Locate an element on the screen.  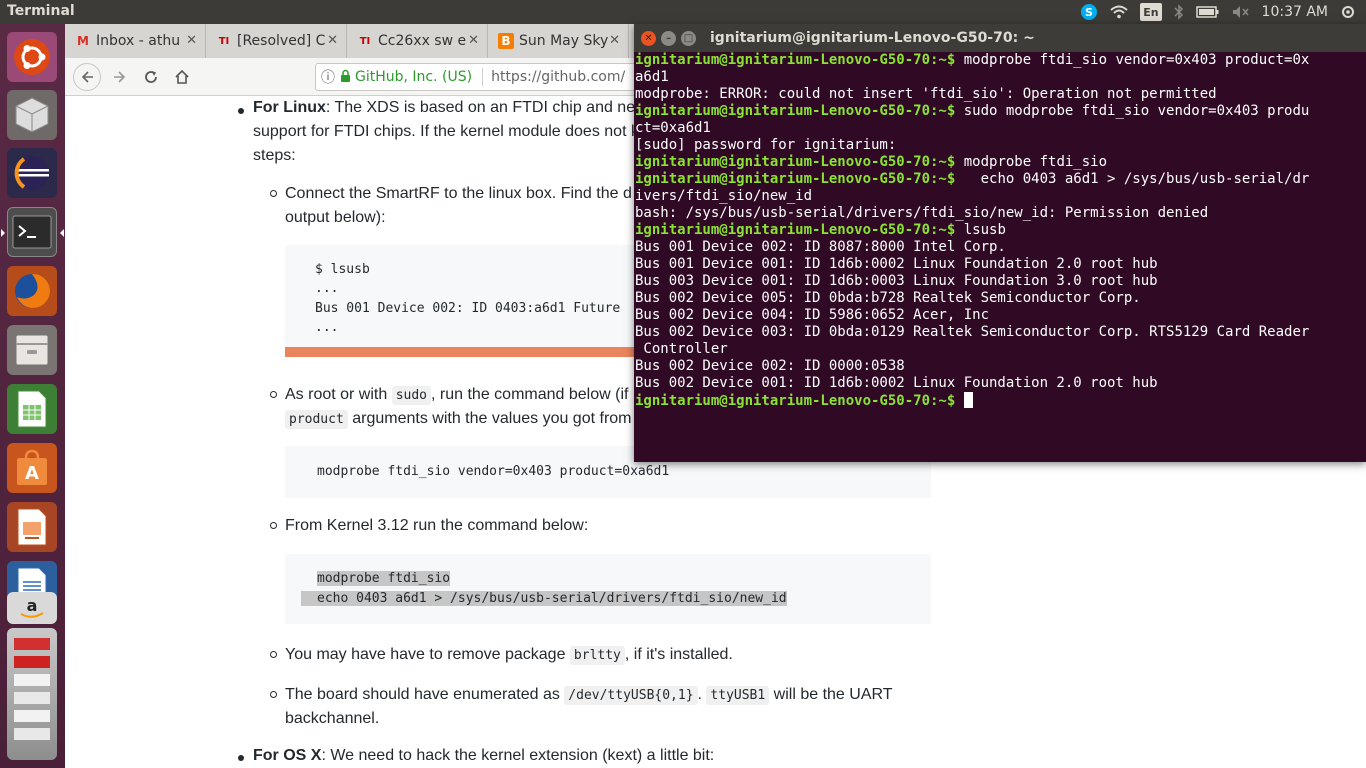
keyboard-layout-indicator: En is located at coordinates (1151, 12).